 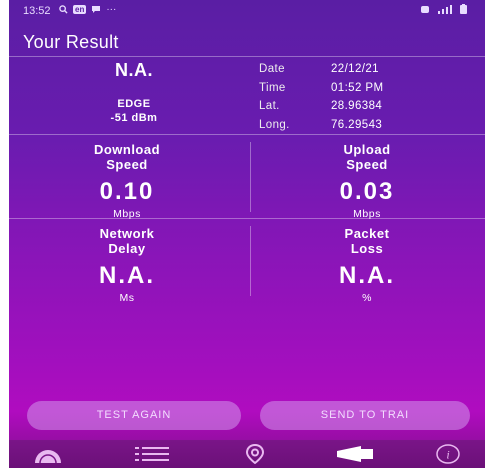 I want to click on test-again-button: TEST AGAIN, so click(x=134, y=415).